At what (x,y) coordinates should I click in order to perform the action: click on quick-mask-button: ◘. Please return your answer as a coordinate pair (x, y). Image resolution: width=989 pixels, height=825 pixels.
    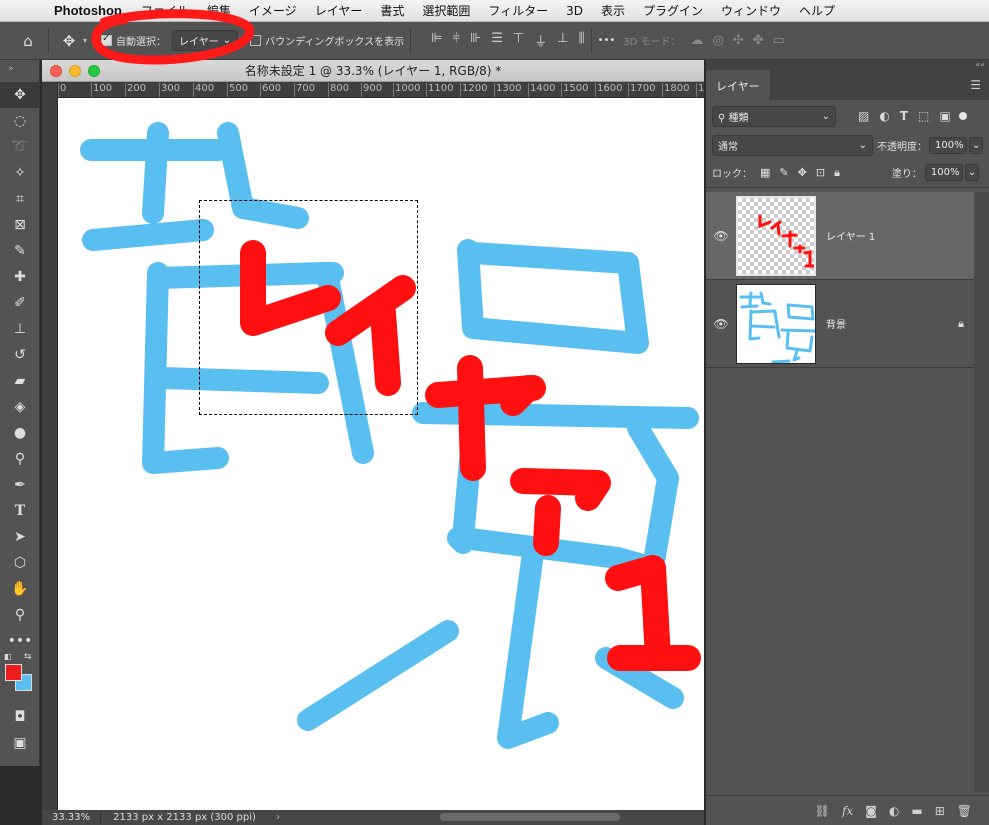
    Looking at the image, I should click on (20, 717).